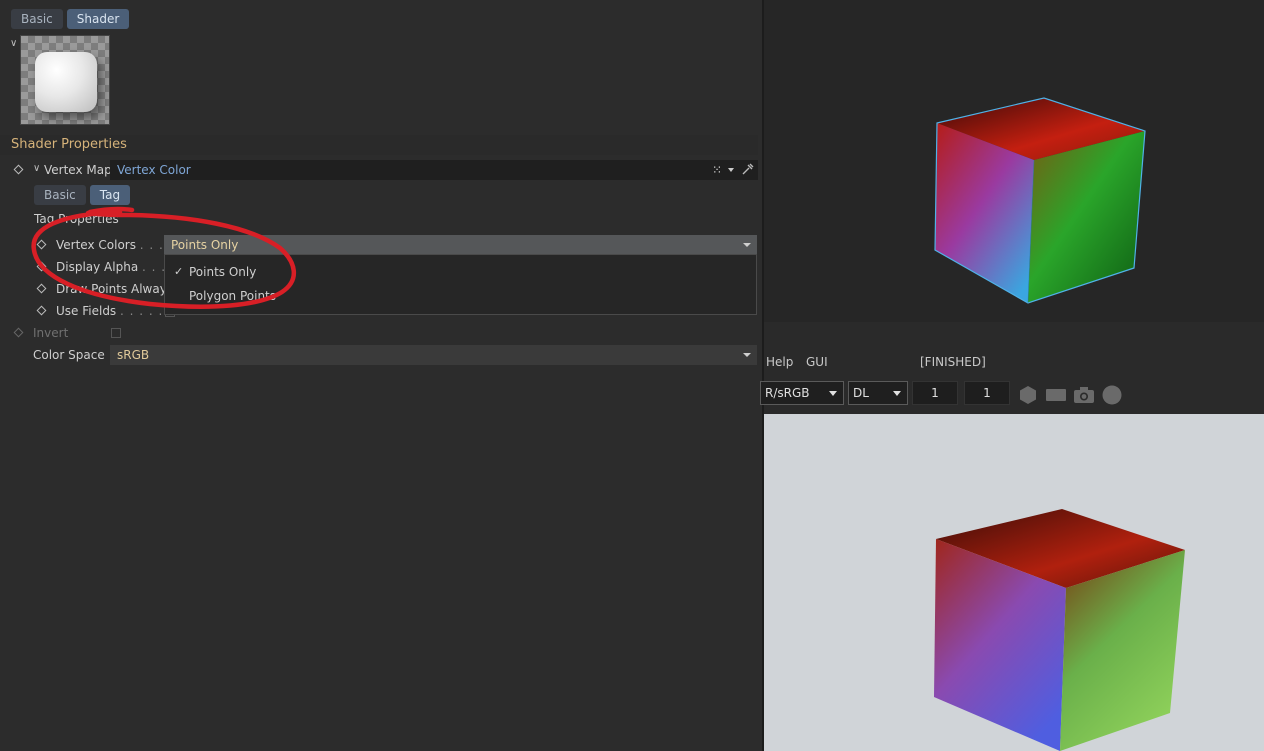 The width and height of the screenshot is (1264, 751). Describe the element at coordinates (36, 168) in the screenshot. I see `expand-chevron-icon: ∨` at that location.